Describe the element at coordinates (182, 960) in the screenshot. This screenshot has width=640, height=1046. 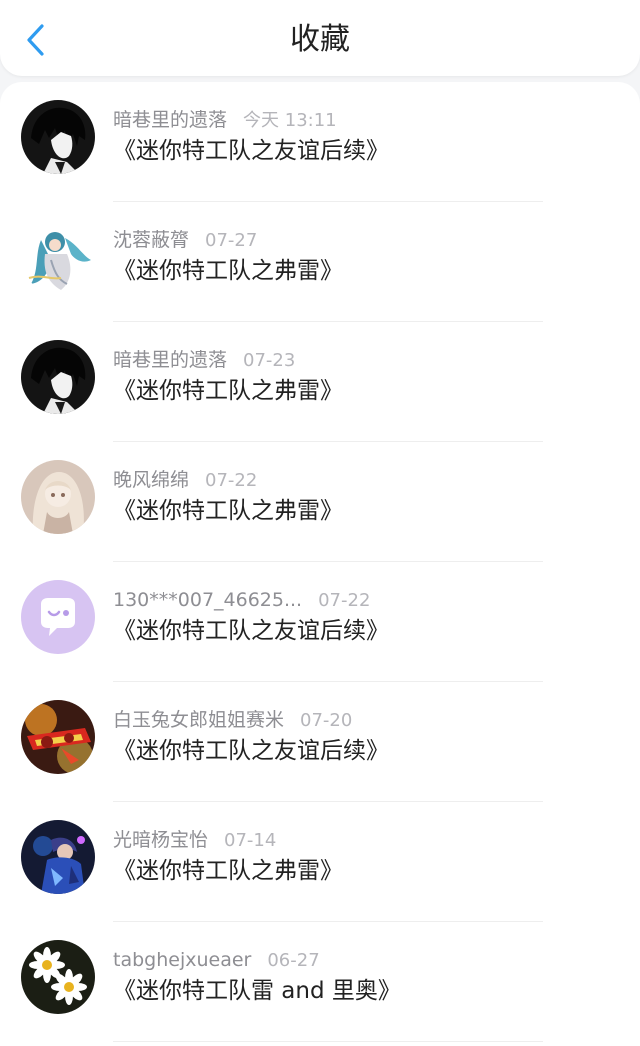
I see `user-name: tabghejxueaer` at that location.